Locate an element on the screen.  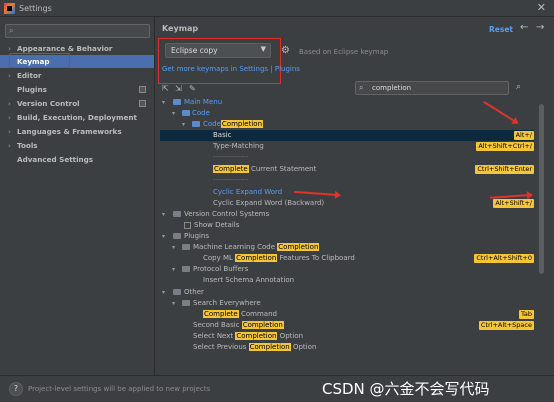
tree-row-insert-schema: Insert Schema Annotation is located at coordinates (347, 280).